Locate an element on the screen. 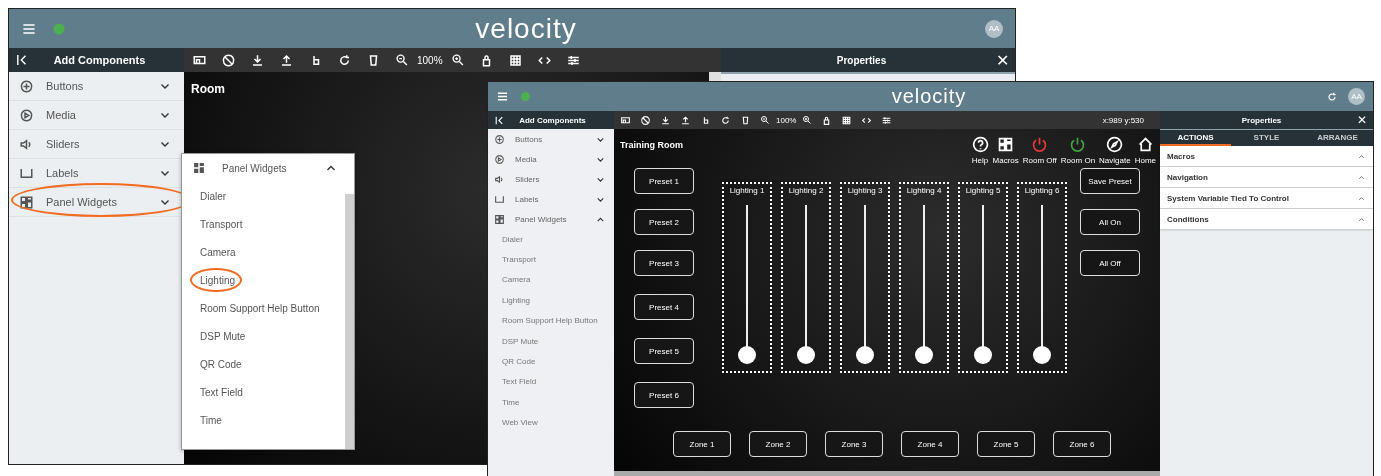 The height and width of the screenshot is (476, 1381). component-category: Media is located at coordinates (551, 159).